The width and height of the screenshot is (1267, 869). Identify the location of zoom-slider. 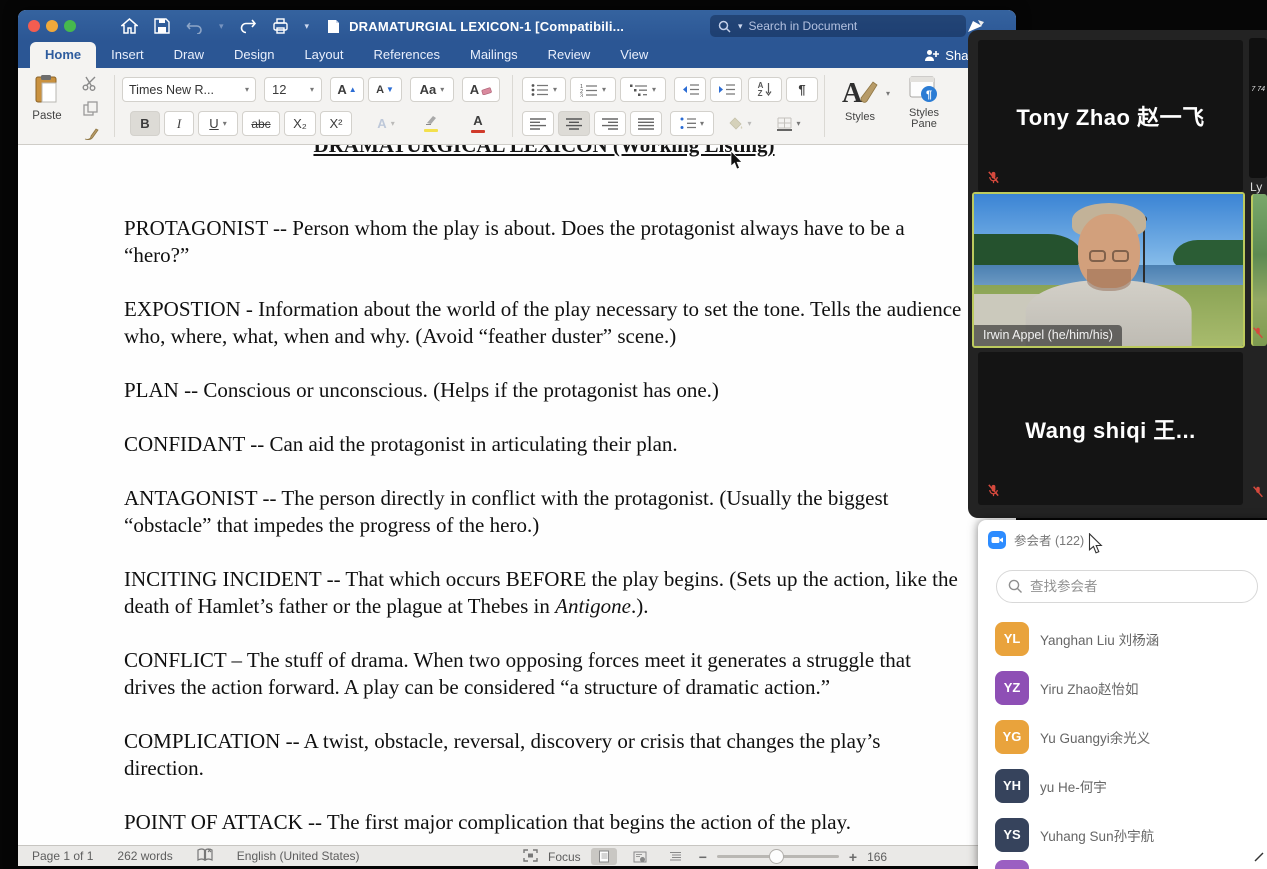
(777, 856).